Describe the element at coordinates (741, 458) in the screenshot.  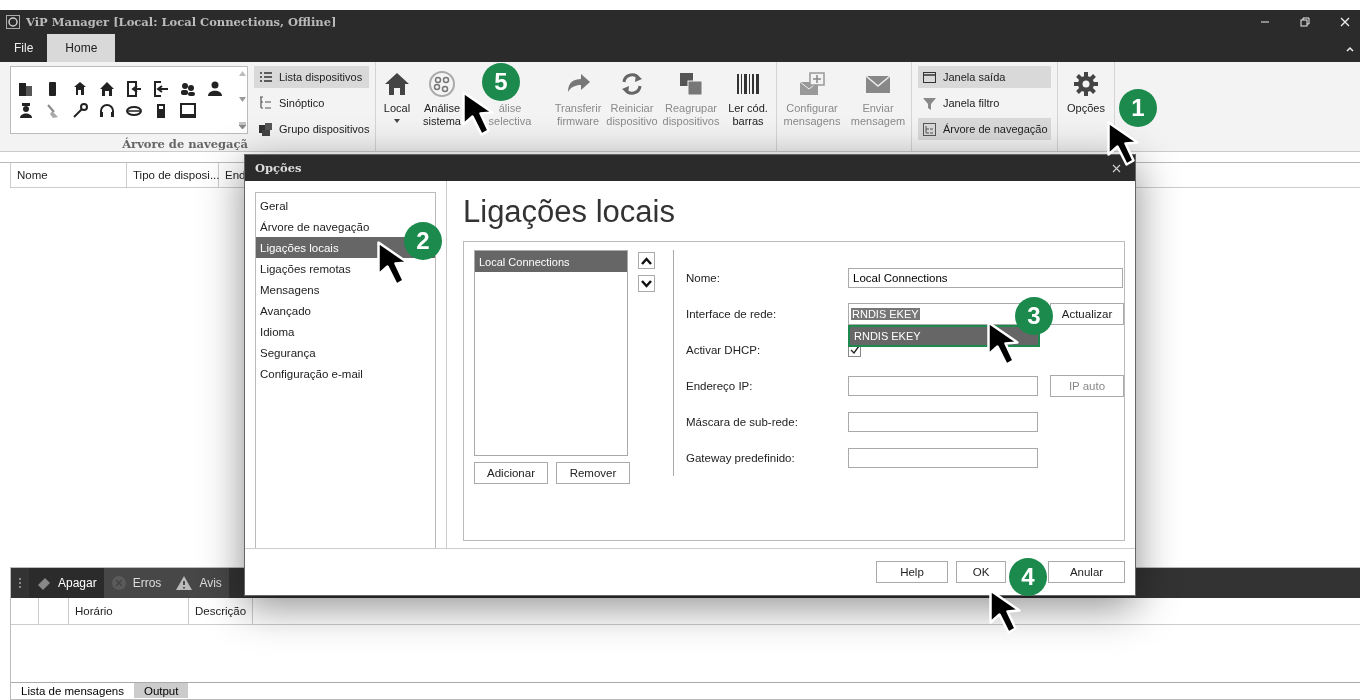
I see `field-label: Gateway predefinido:` at that location.